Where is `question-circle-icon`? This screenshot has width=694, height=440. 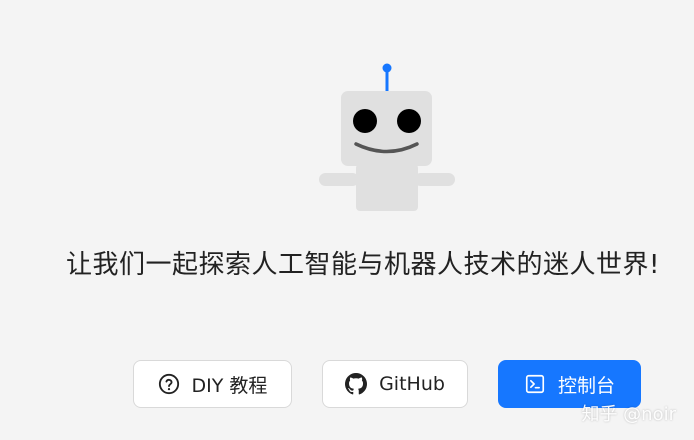
question-circle-icon is located at coordinates (169, 384).